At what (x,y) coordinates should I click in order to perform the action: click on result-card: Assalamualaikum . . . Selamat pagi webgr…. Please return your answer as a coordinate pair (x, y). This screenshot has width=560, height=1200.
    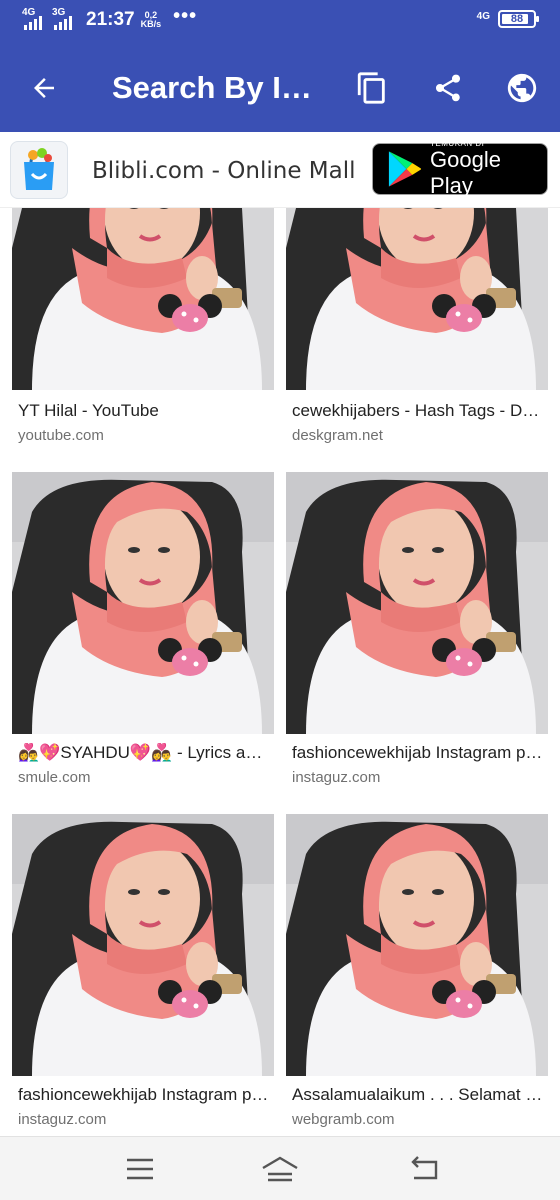
    Looking at the image, I should click on (417, 975).